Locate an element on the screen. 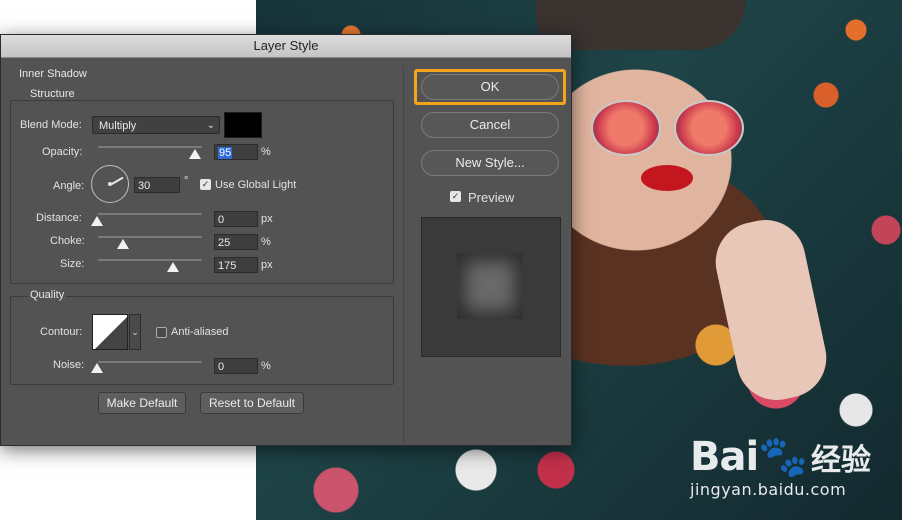 The width and height of the screenshot is (902, 520). noise-field: 0 is located at coordinates (236, 366).